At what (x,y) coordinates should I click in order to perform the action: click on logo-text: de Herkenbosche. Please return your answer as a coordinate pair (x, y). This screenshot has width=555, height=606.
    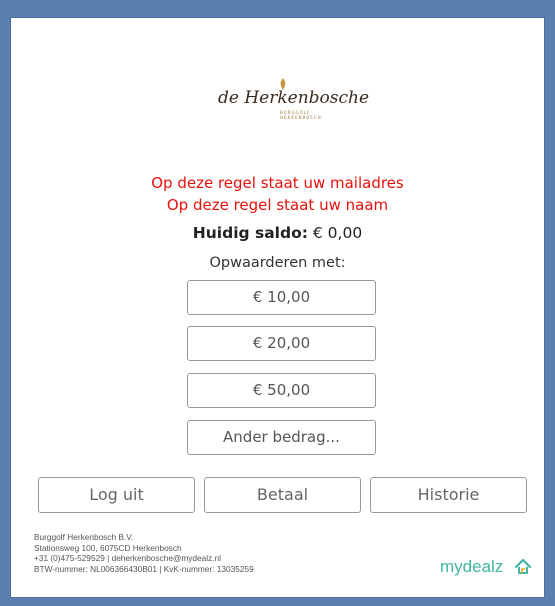
    Looking at the image, I should click on (294, 98).